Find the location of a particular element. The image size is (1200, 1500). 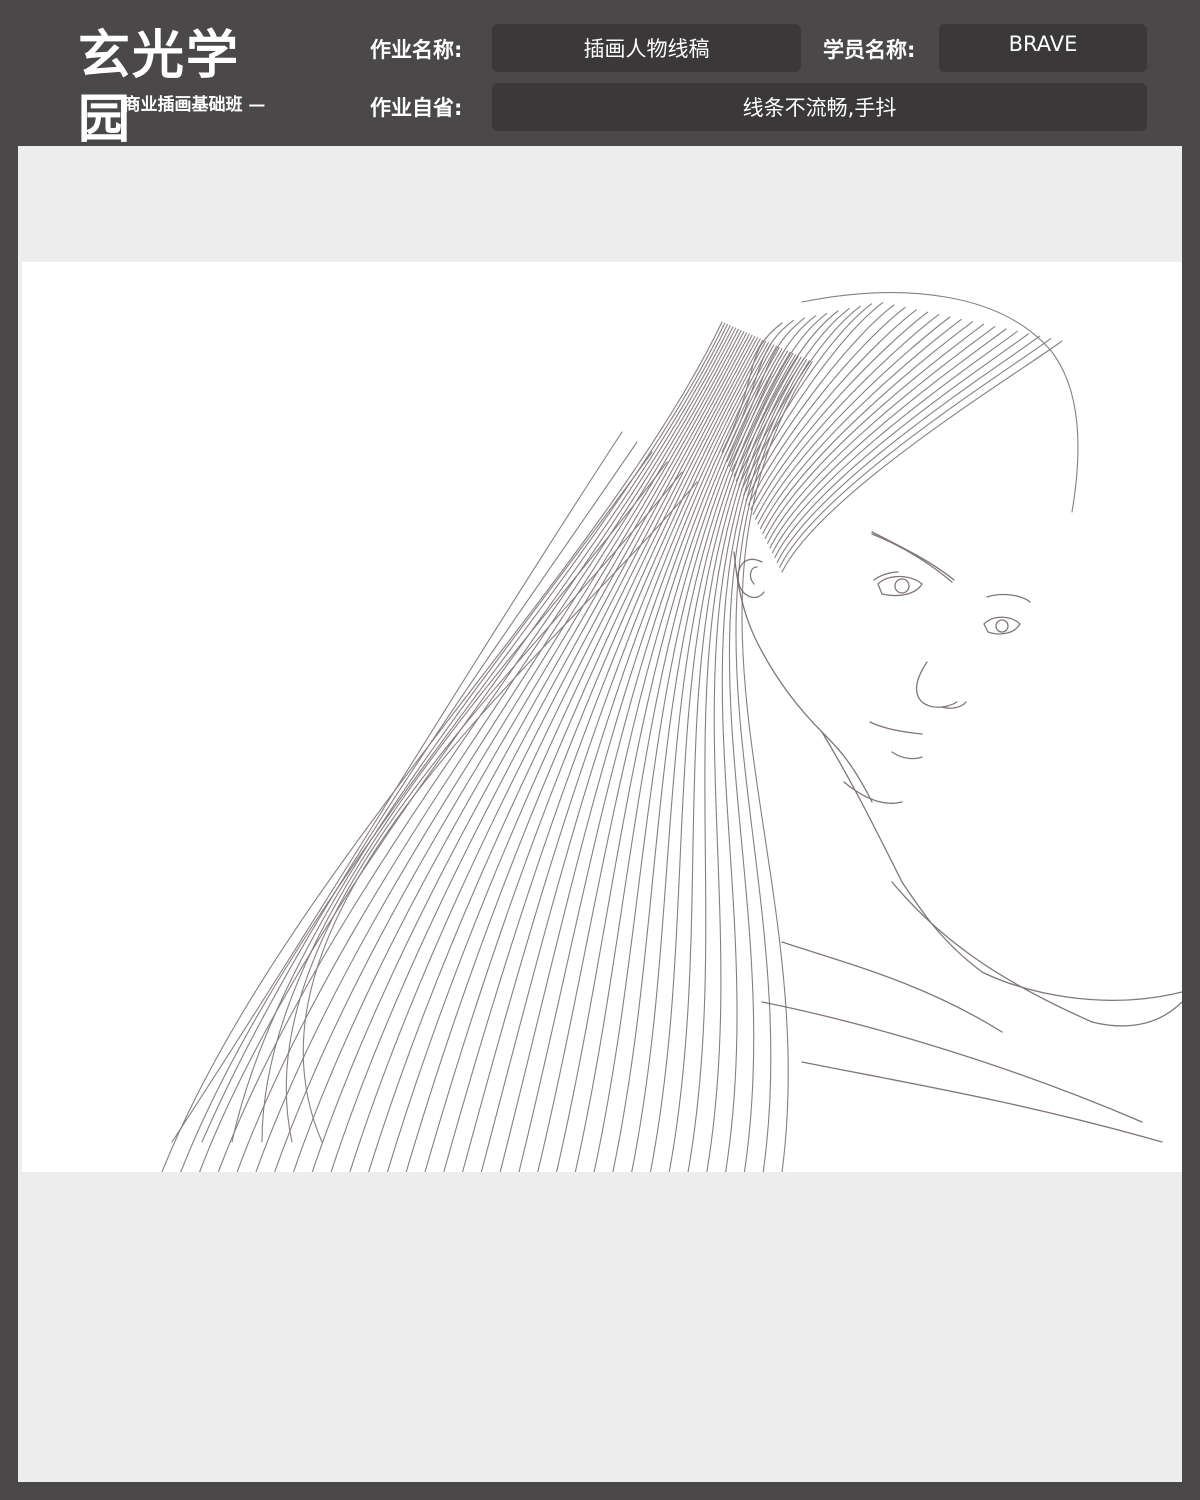

assignment-name-field: 插画人物线稿 is located at coordinates (646, 48).